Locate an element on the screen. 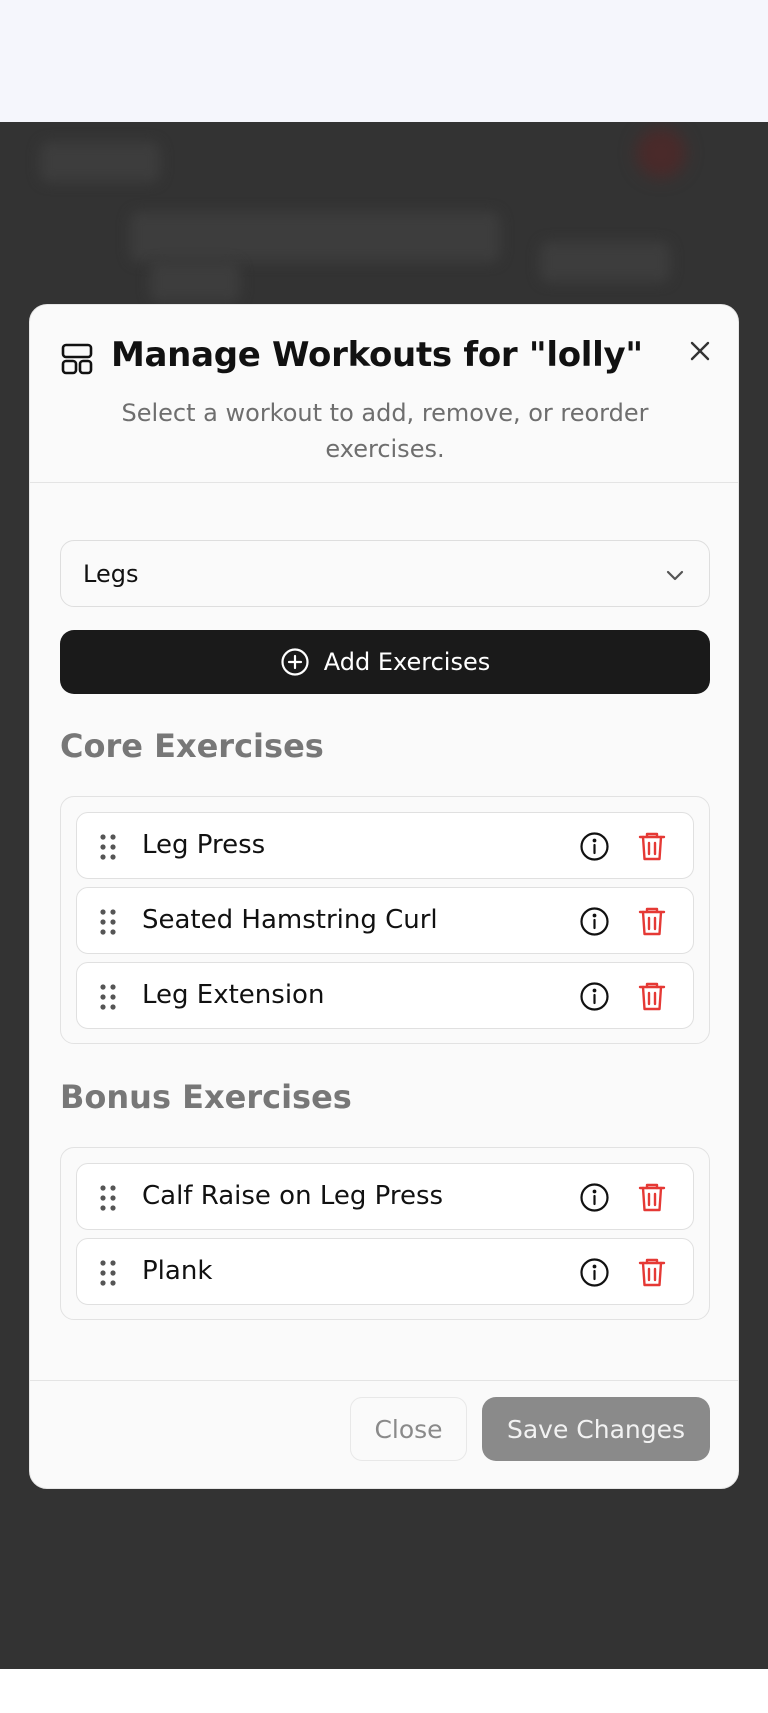  page-background-bottom is located at coordinates (384, 1691).